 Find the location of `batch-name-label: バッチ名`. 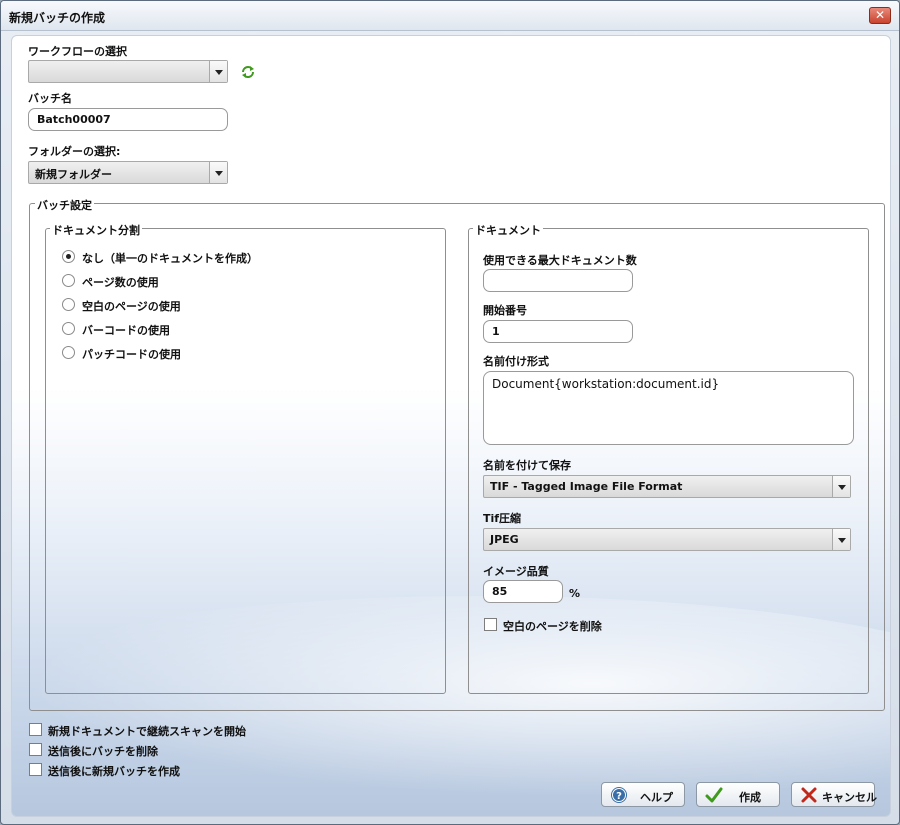

batch-name-label: バッチ名 is located at coordinates (50, 98).